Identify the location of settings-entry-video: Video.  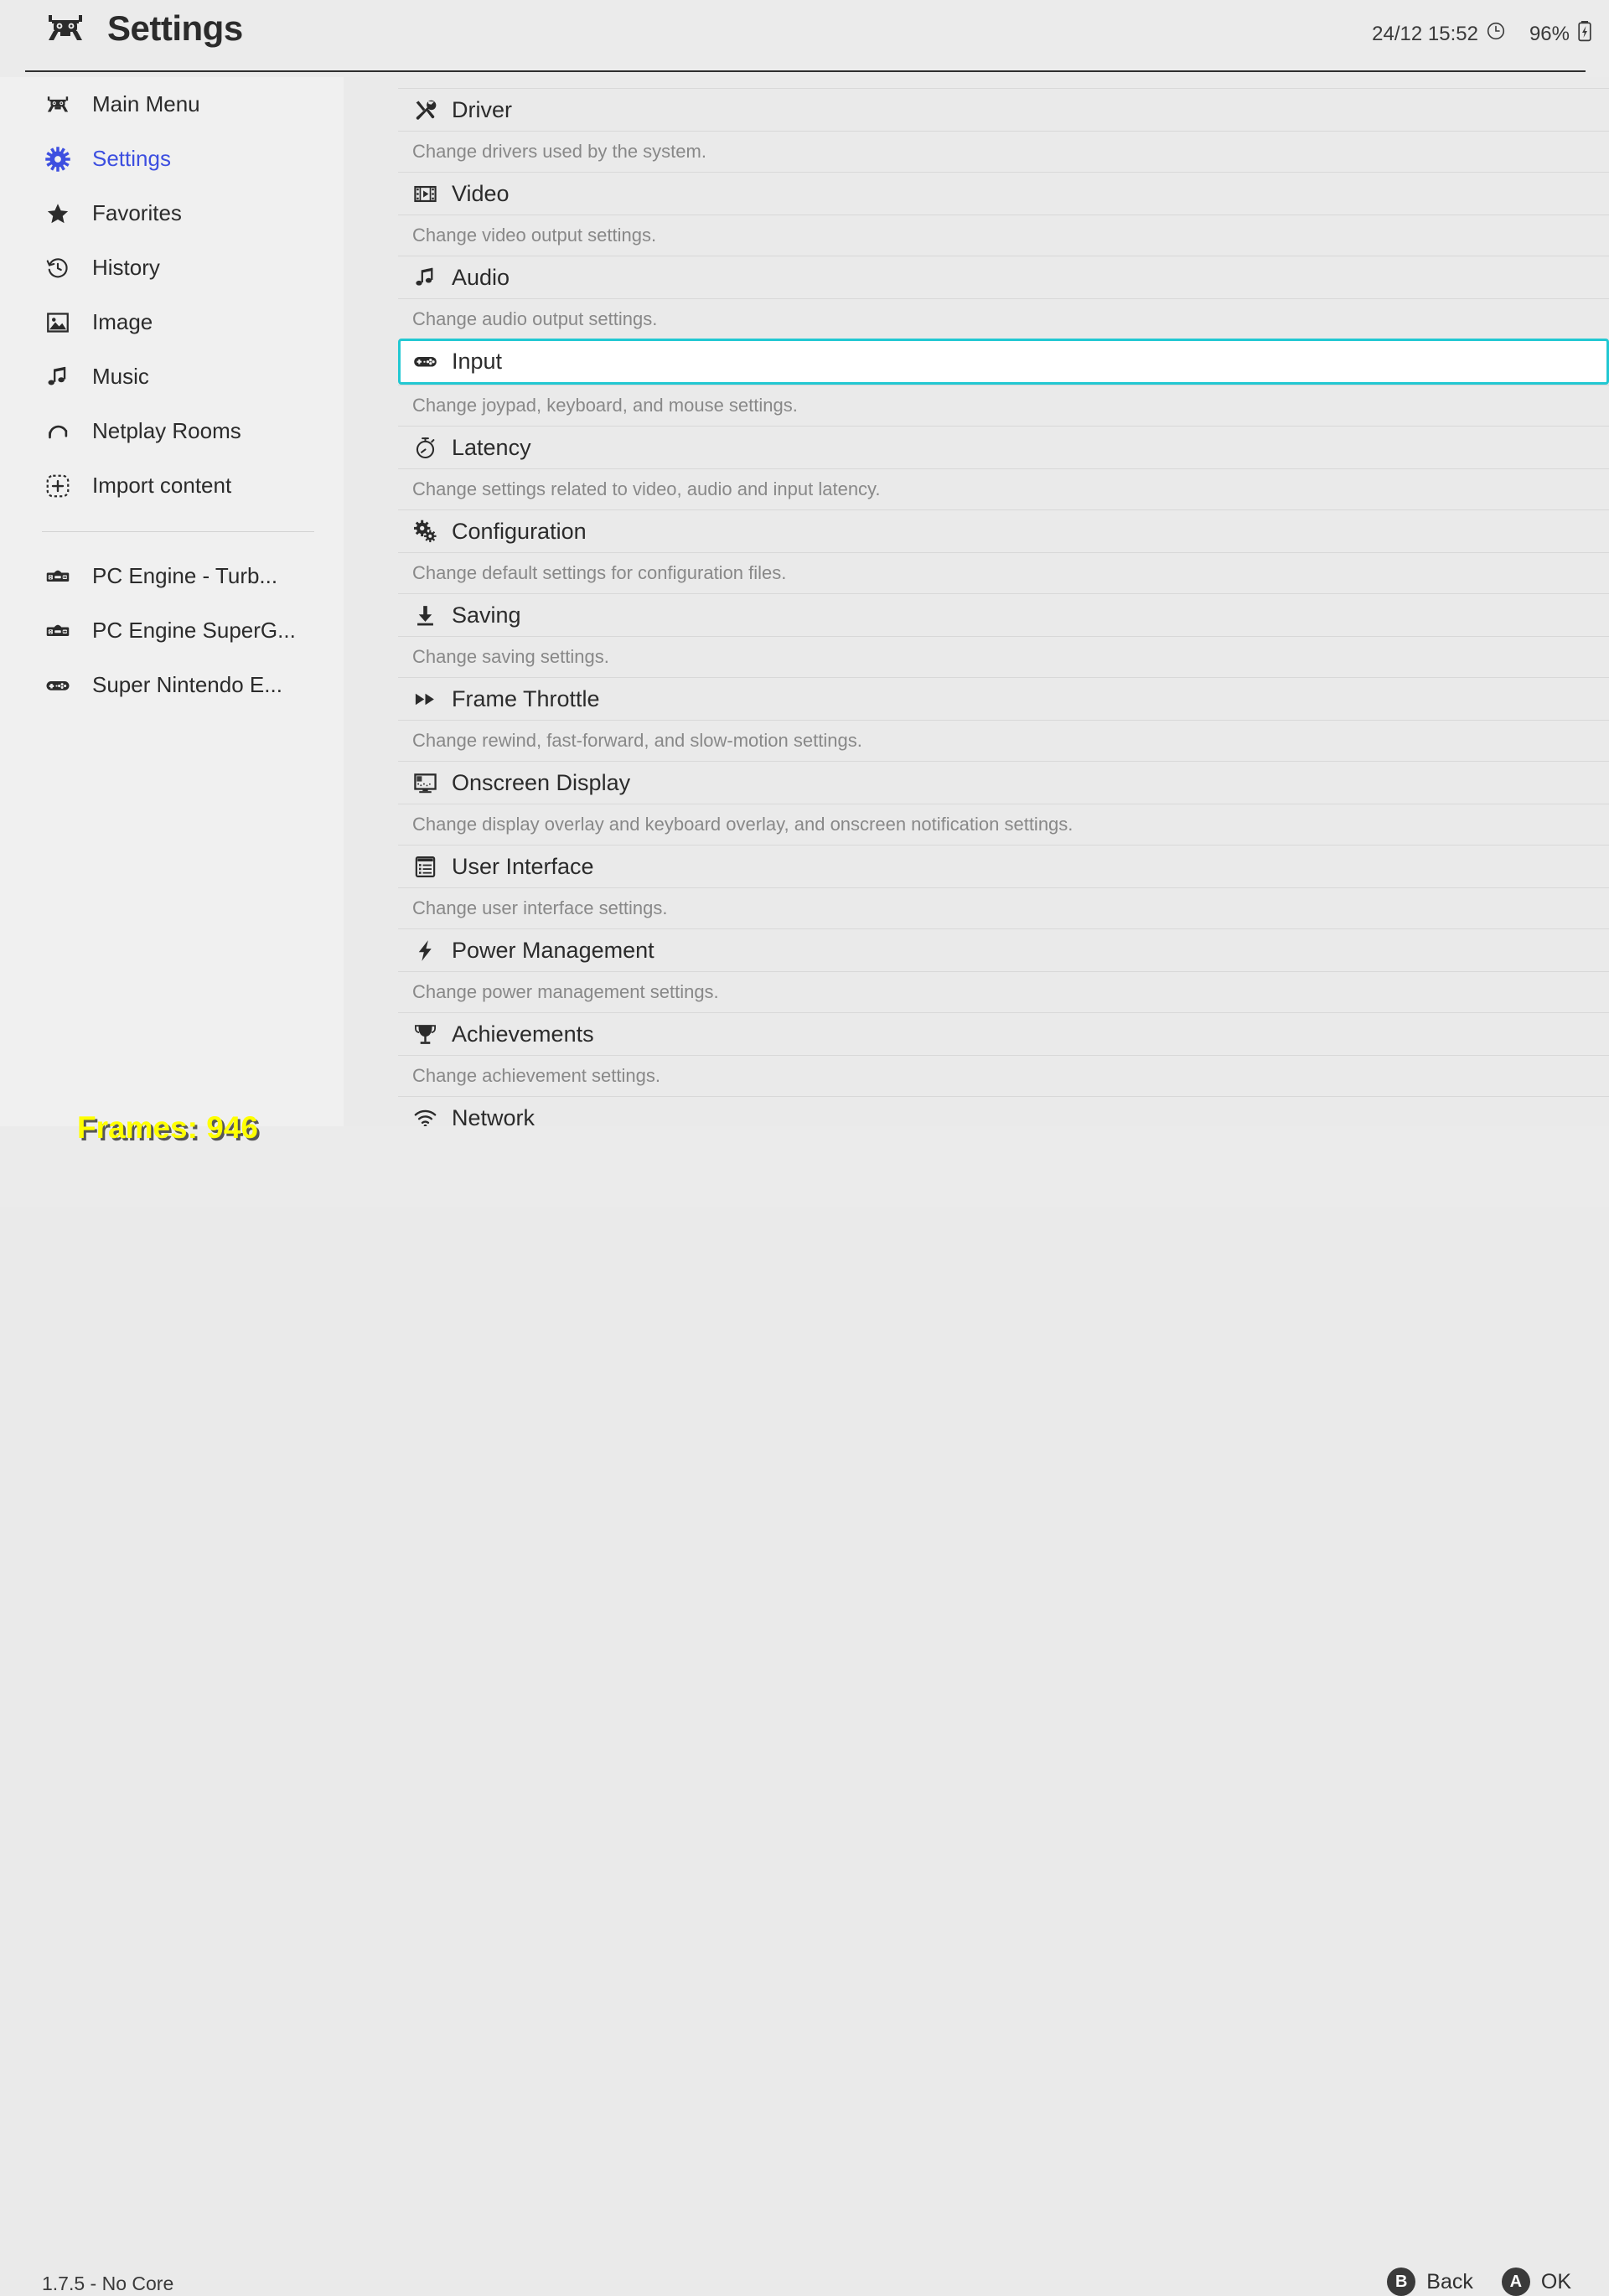
(1003, 194).